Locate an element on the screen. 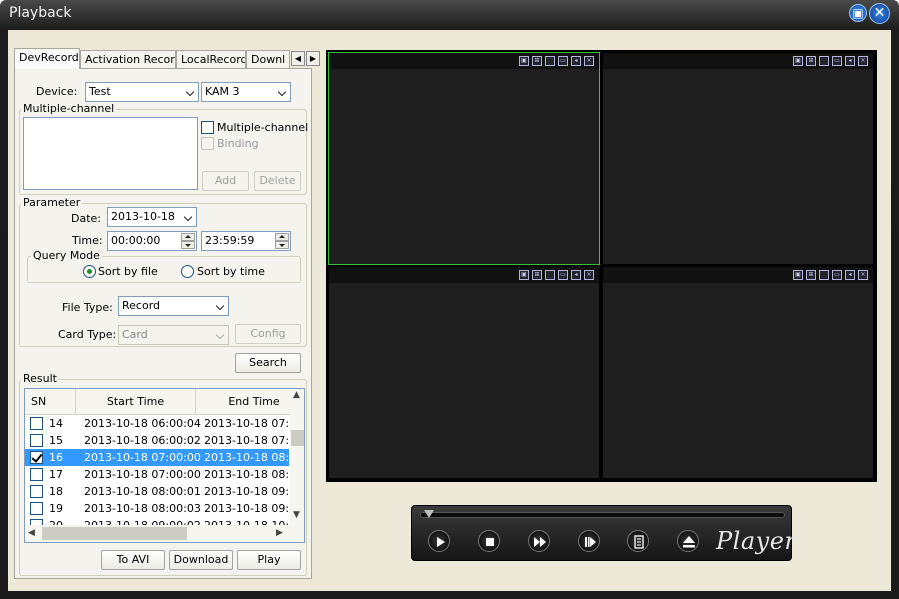 The height and width of the screenshot is (599, 899). video-pane-4: ▣ ⊞ ▭ ◂ × is located at coordinates (738, 372).